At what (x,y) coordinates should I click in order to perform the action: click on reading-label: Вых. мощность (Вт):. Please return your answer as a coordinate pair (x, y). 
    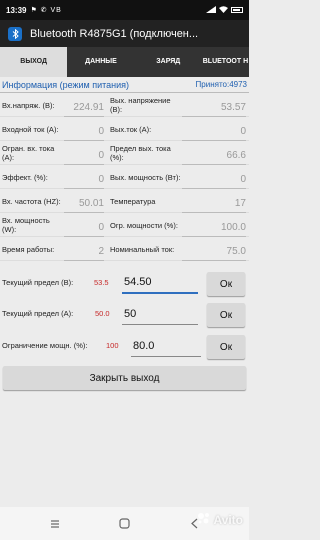
    Looking at the image, I should click on (145, 177).